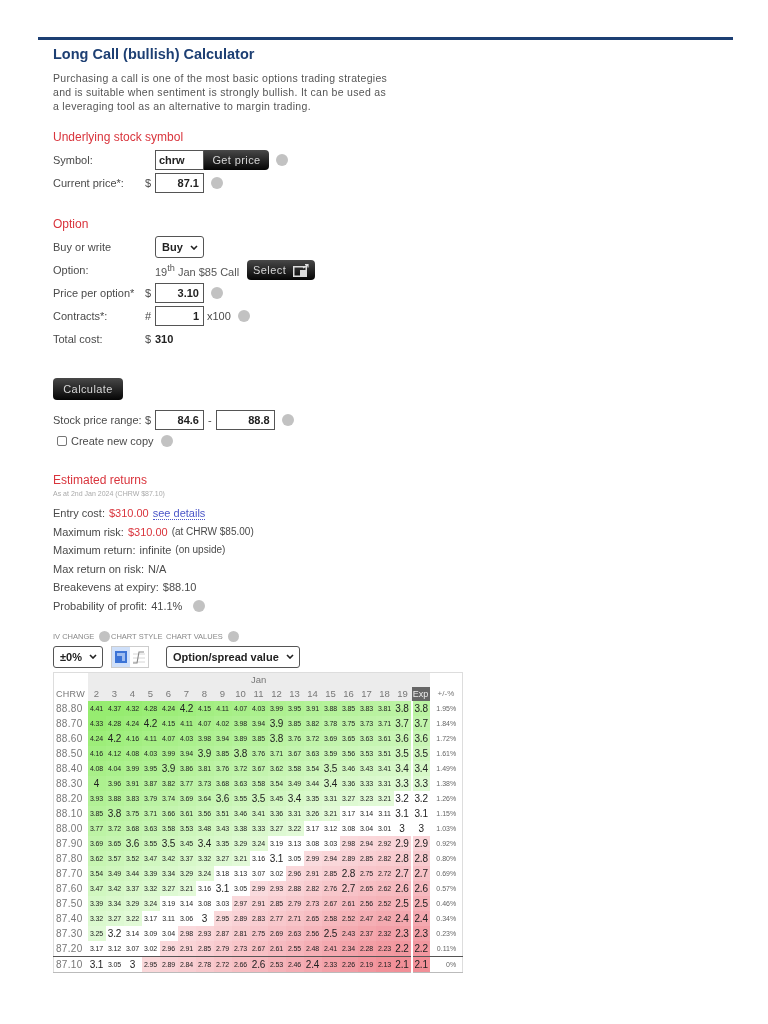 The image size is (768, 1024). I want to click on metric-value: 41.1%, so click(167, 606).